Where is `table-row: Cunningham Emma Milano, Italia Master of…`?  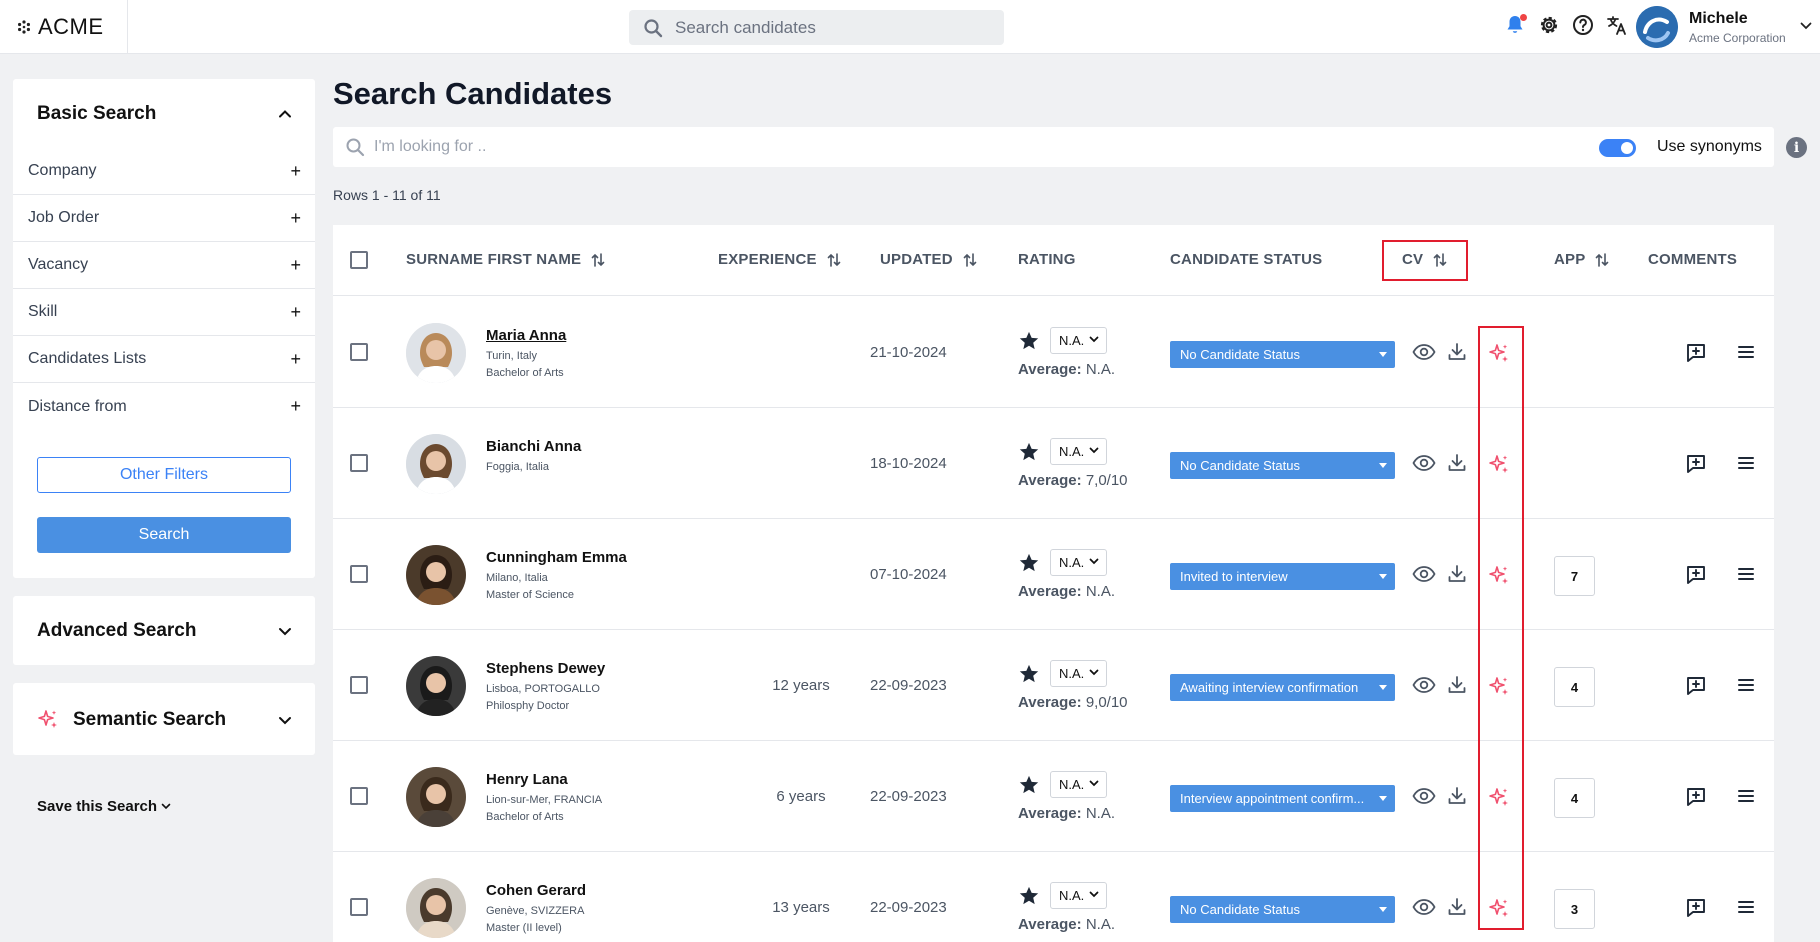
table-row: Cunningham Emma Milano, Italia Master of… is located at coordinates (1053, 574).